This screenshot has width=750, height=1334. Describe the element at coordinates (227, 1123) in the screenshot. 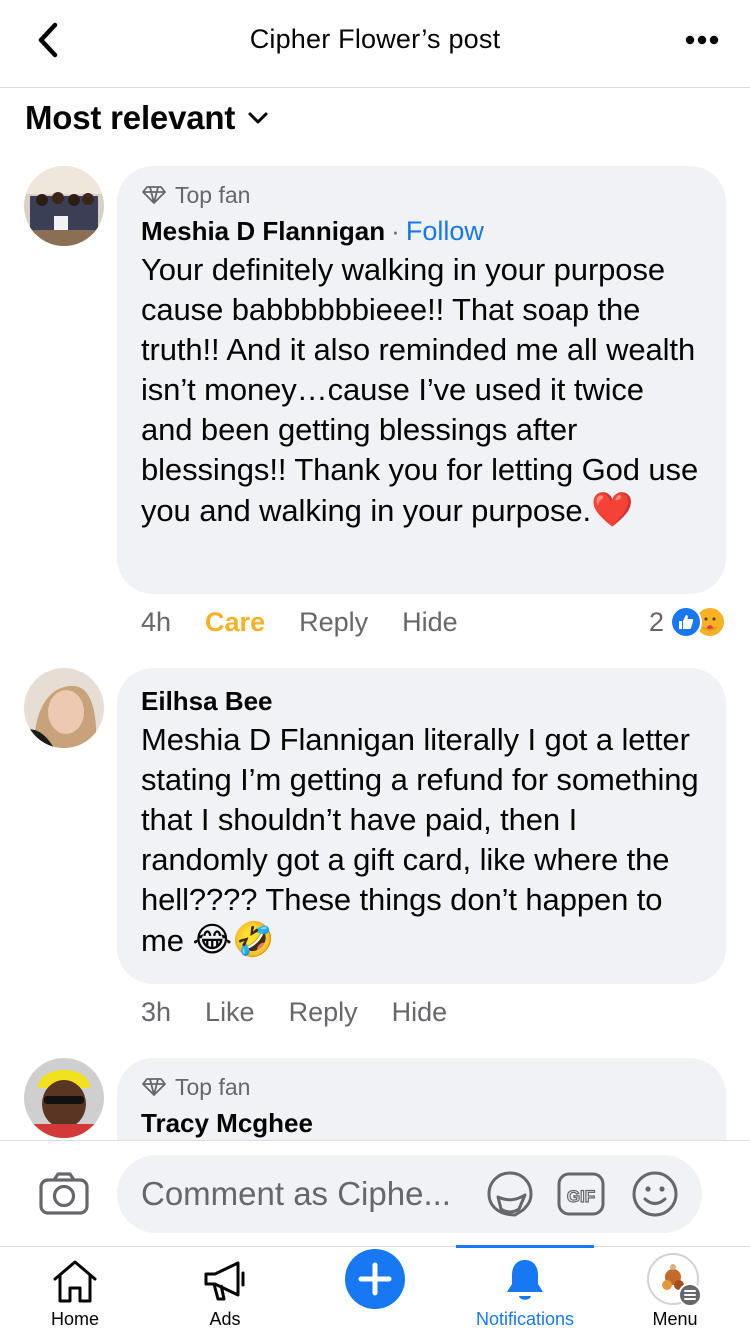

I see `comment-author: Tracy Mcghee` at that location.